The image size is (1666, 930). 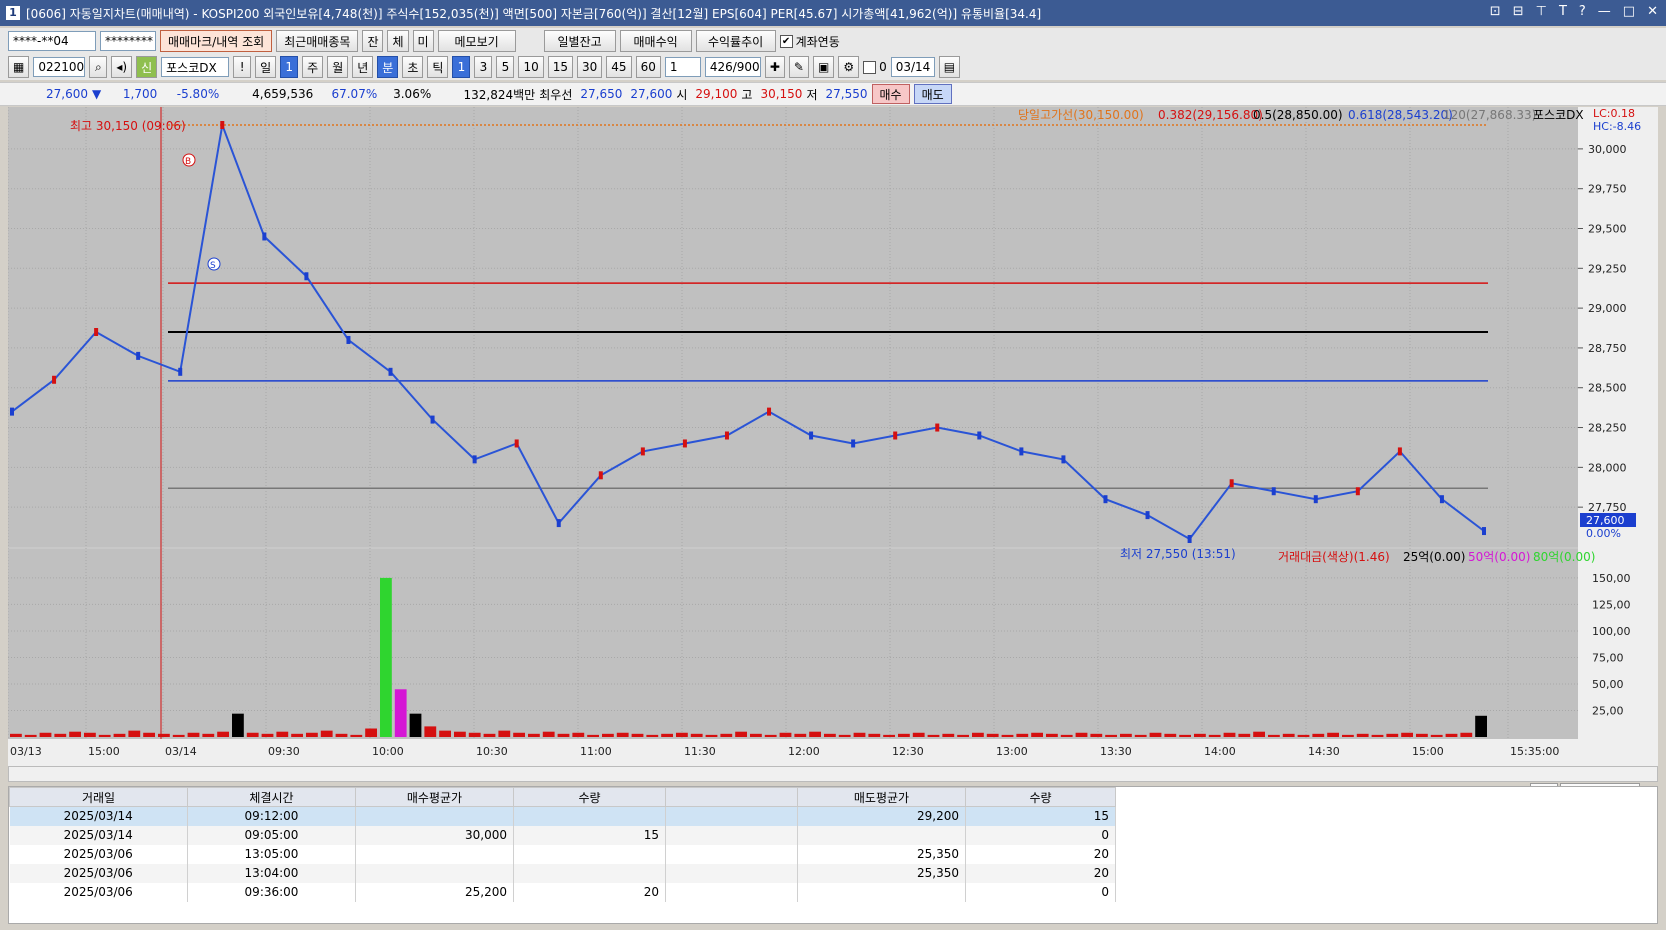 I want to click on search-icon: ⌕, so click(x=98, y=67).